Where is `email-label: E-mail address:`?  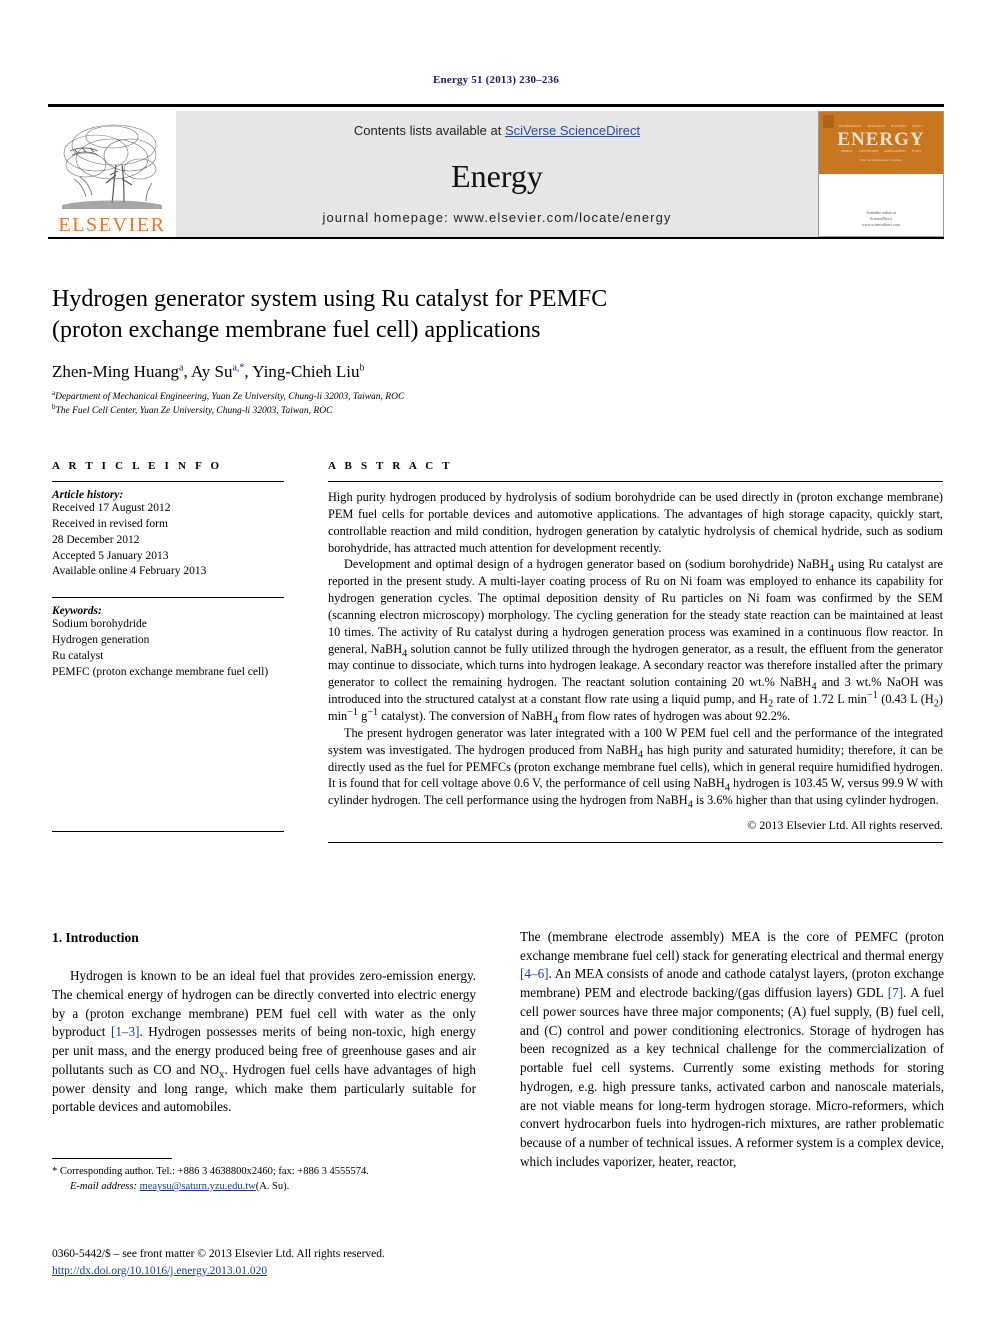
email-label: E-mail address: is located at coordinates (103, 1187).